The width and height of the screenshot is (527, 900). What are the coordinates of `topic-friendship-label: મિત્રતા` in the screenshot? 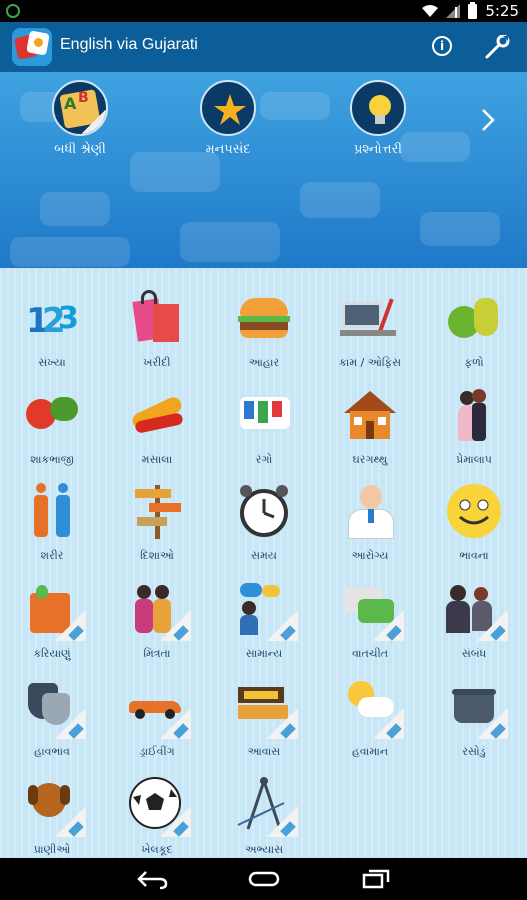 It's located at (157, 653).